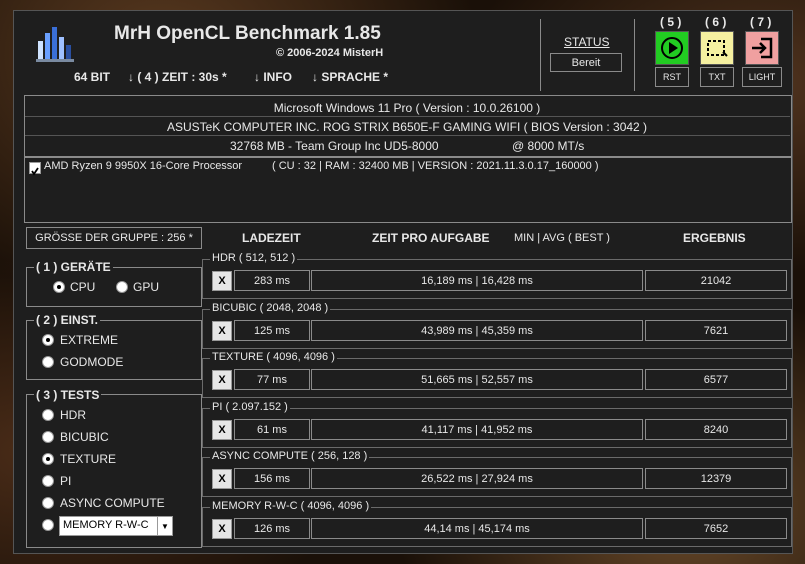 Image resolution: width=805 pixels, height=564 pixels. What do you see at coordinates (272, 478) in the screenshot?
I see `load-time: 156 ms` at bounding box center [272, 478].